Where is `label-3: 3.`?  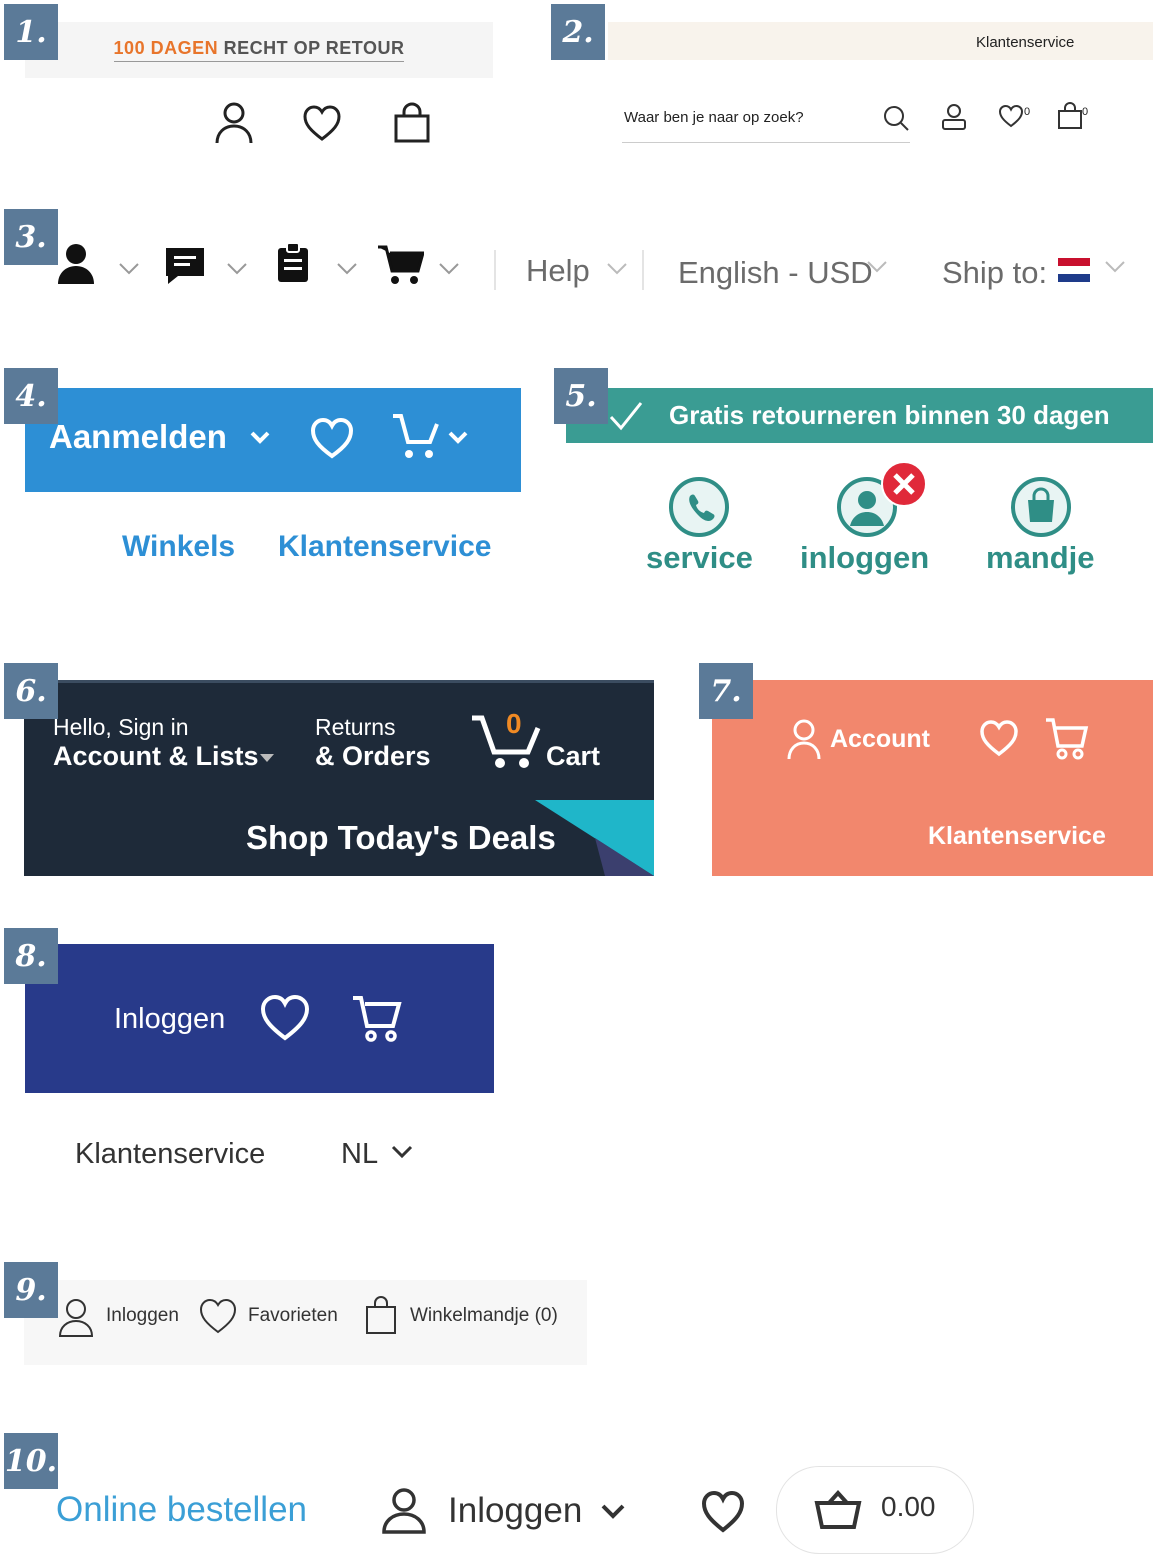
label-3: 3. is located at coordinates (31, 237).